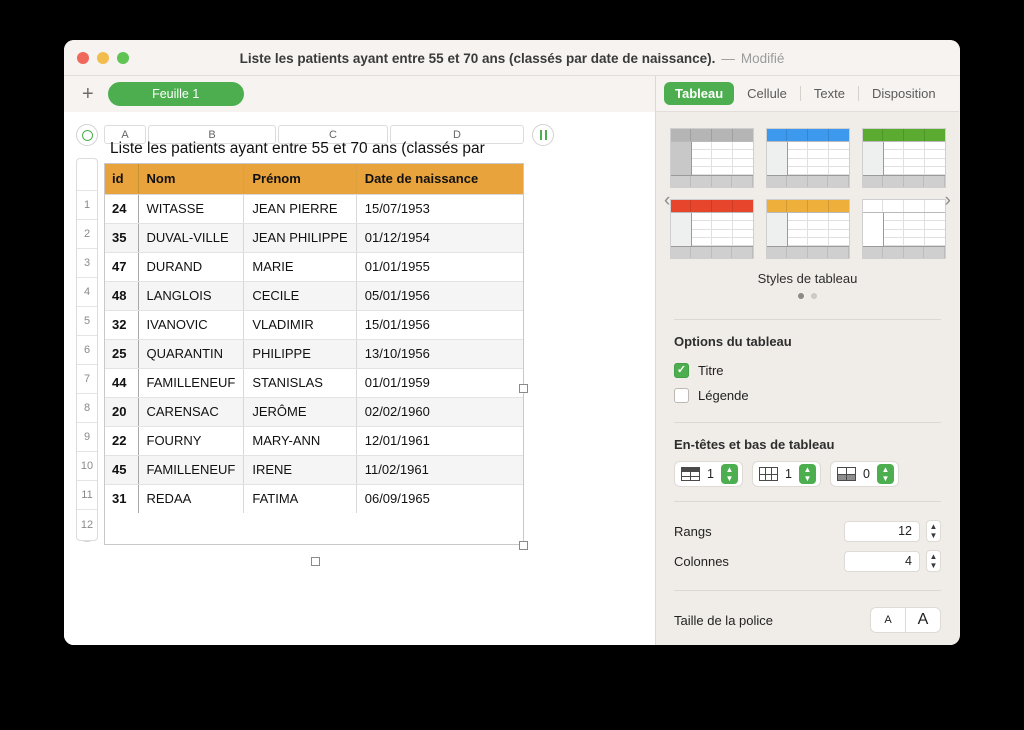  I want to click on table-style-blue, so click(807, 158).